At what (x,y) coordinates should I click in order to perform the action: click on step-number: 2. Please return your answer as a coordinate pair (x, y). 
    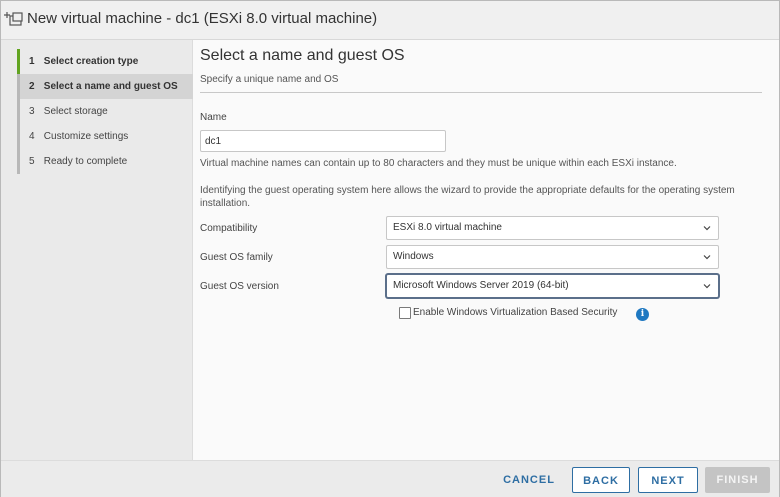
    Looking at the image, I should click on (32, 86).